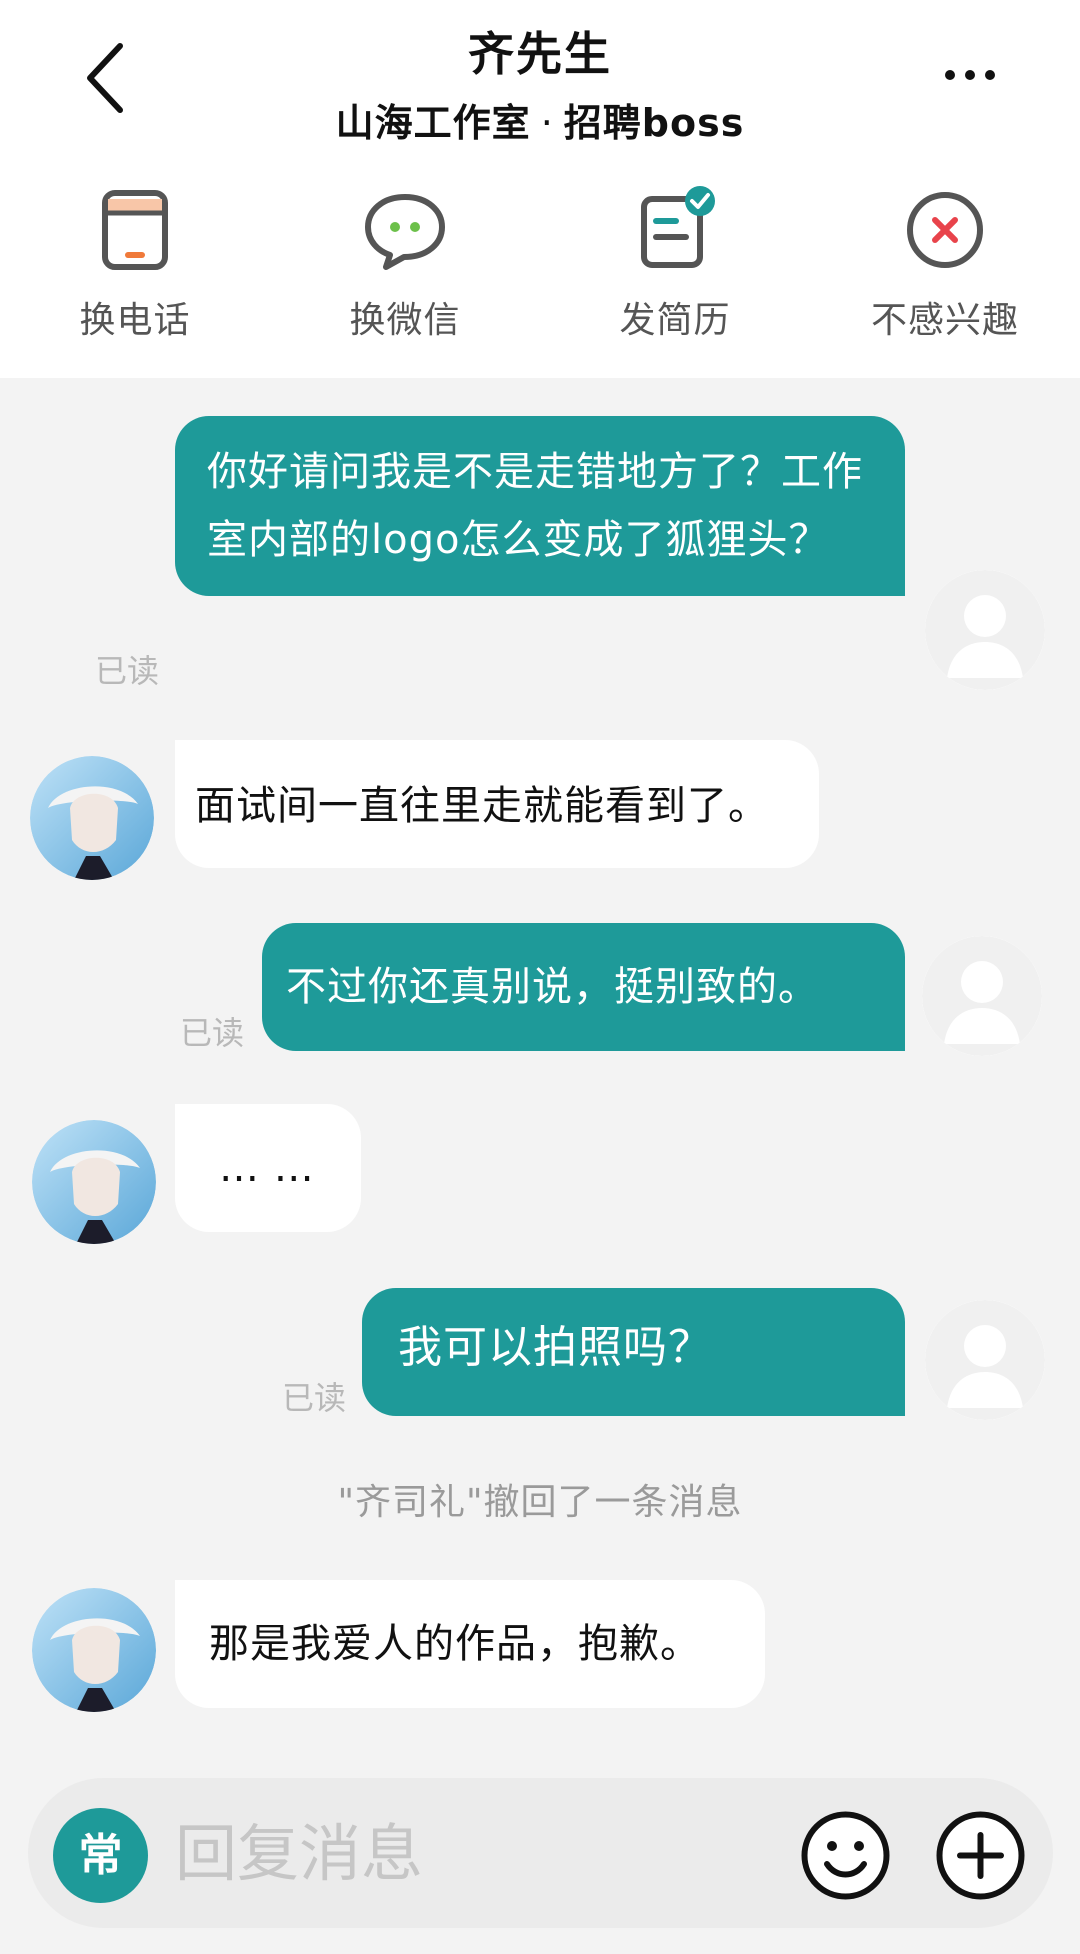  What do you see at coordinates (135, 320) in the screenshot?
I see `exchange-phone-label: 换电话` at bounding box center [135, 320].